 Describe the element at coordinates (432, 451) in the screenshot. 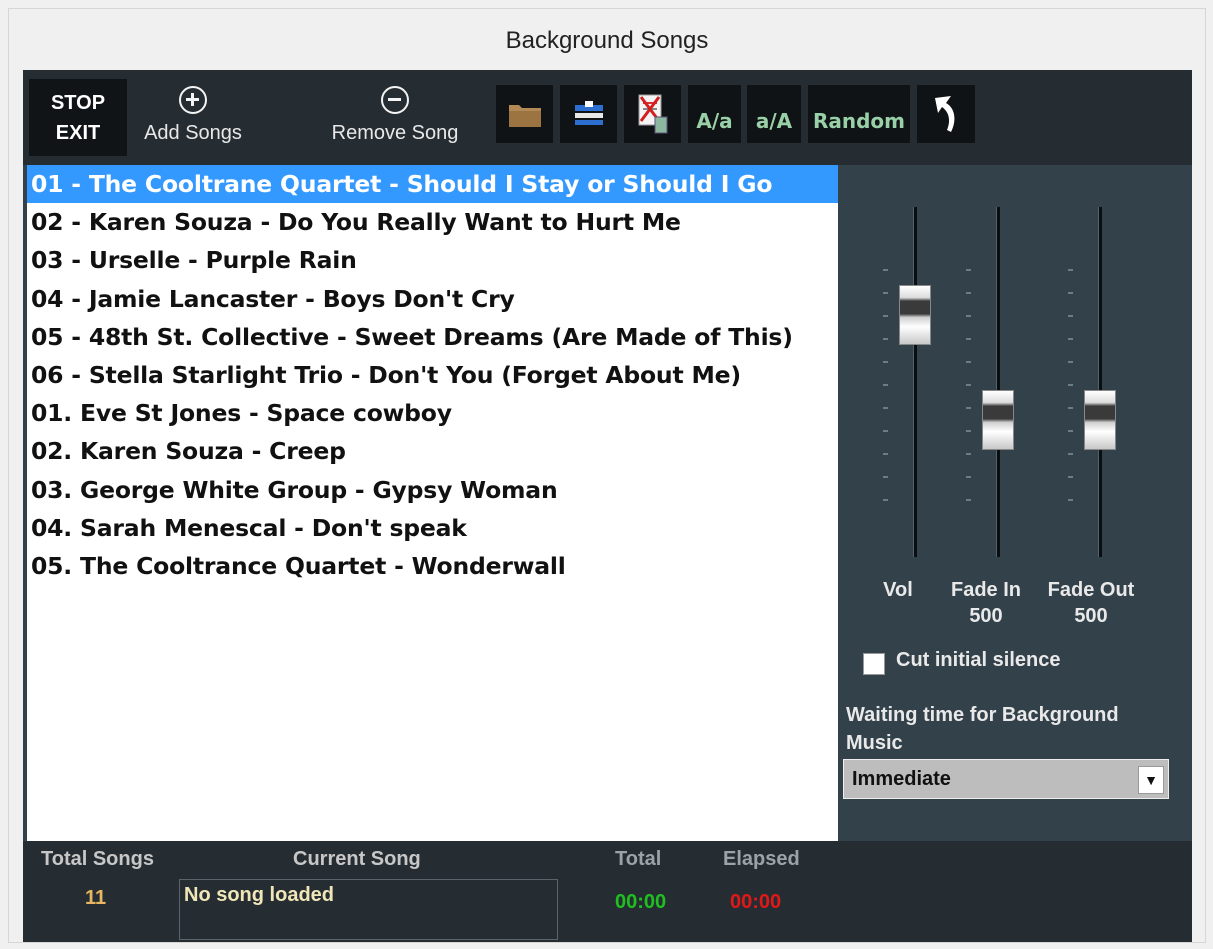

I see `song-list-item: 02. Karen Souza - Creep` at that location.